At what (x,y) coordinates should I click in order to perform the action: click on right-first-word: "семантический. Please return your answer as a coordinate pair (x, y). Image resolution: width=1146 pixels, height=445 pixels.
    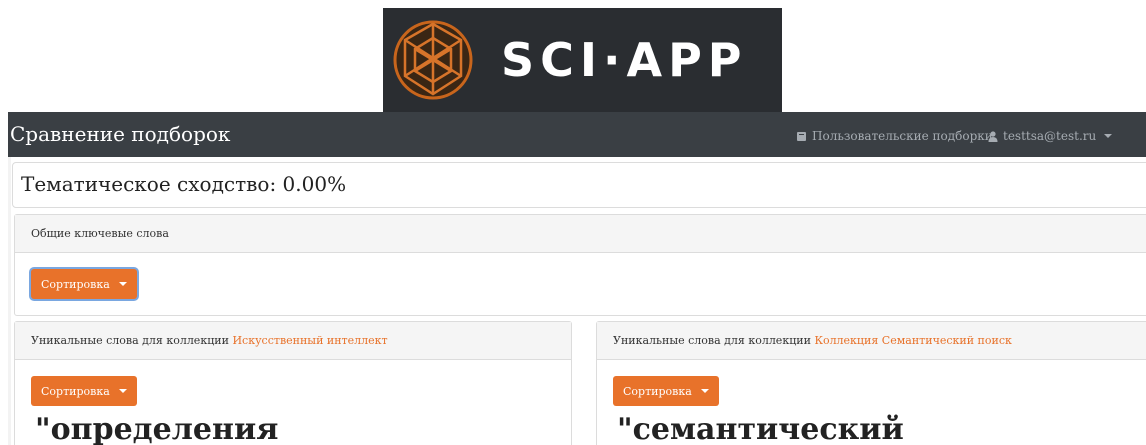
    Looking at the image, I should click on (760, 428).